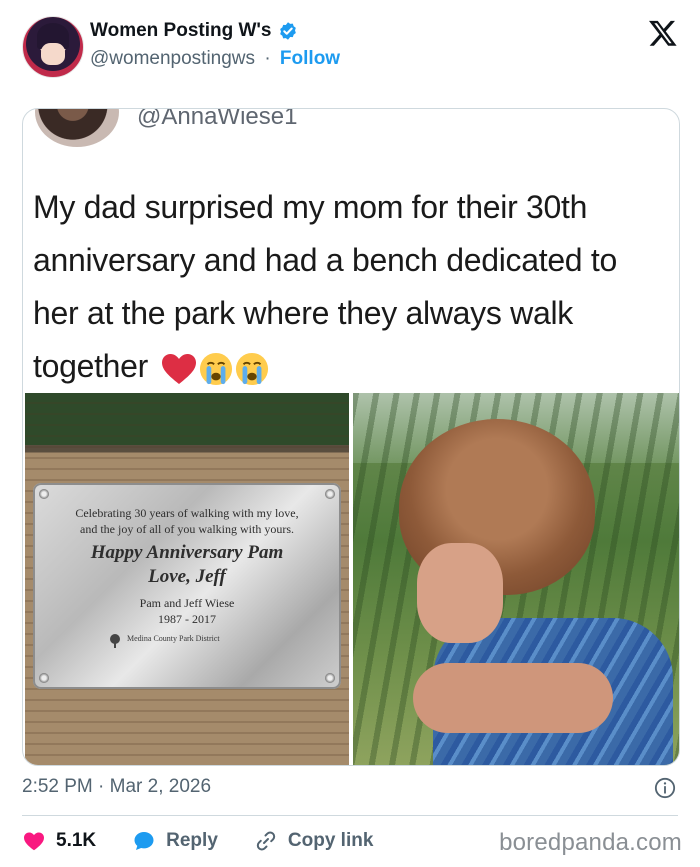  I want to click on author-handle: @womenpostingws, so click(172, 58).